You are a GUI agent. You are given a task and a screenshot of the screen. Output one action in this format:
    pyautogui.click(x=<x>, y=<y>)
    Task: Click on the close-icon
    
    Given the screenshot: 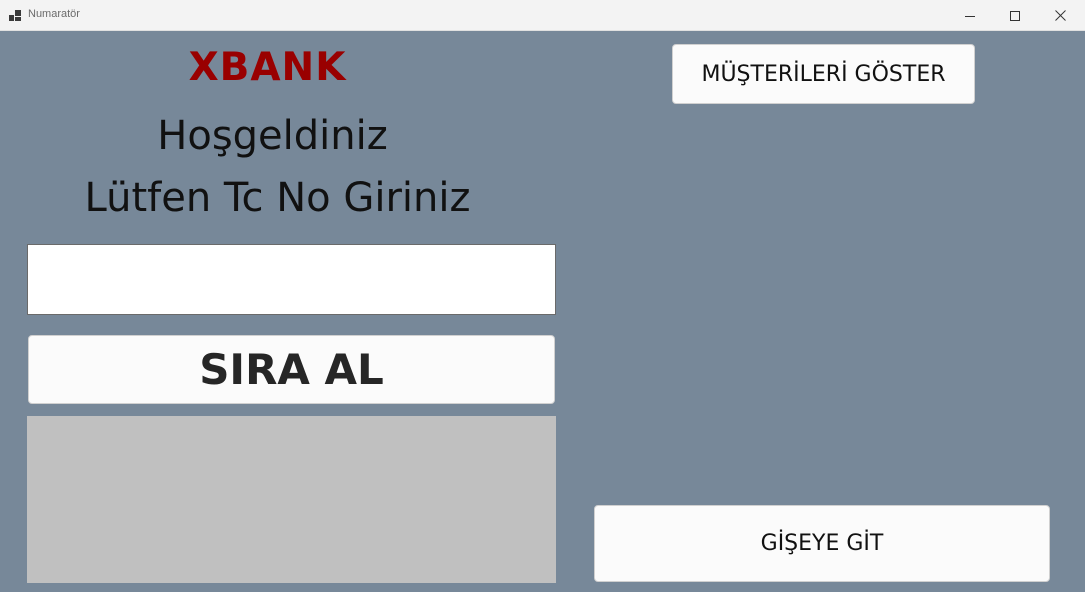 What is the action you would take?
    pyautogui.click(x=1060, y=15)
    